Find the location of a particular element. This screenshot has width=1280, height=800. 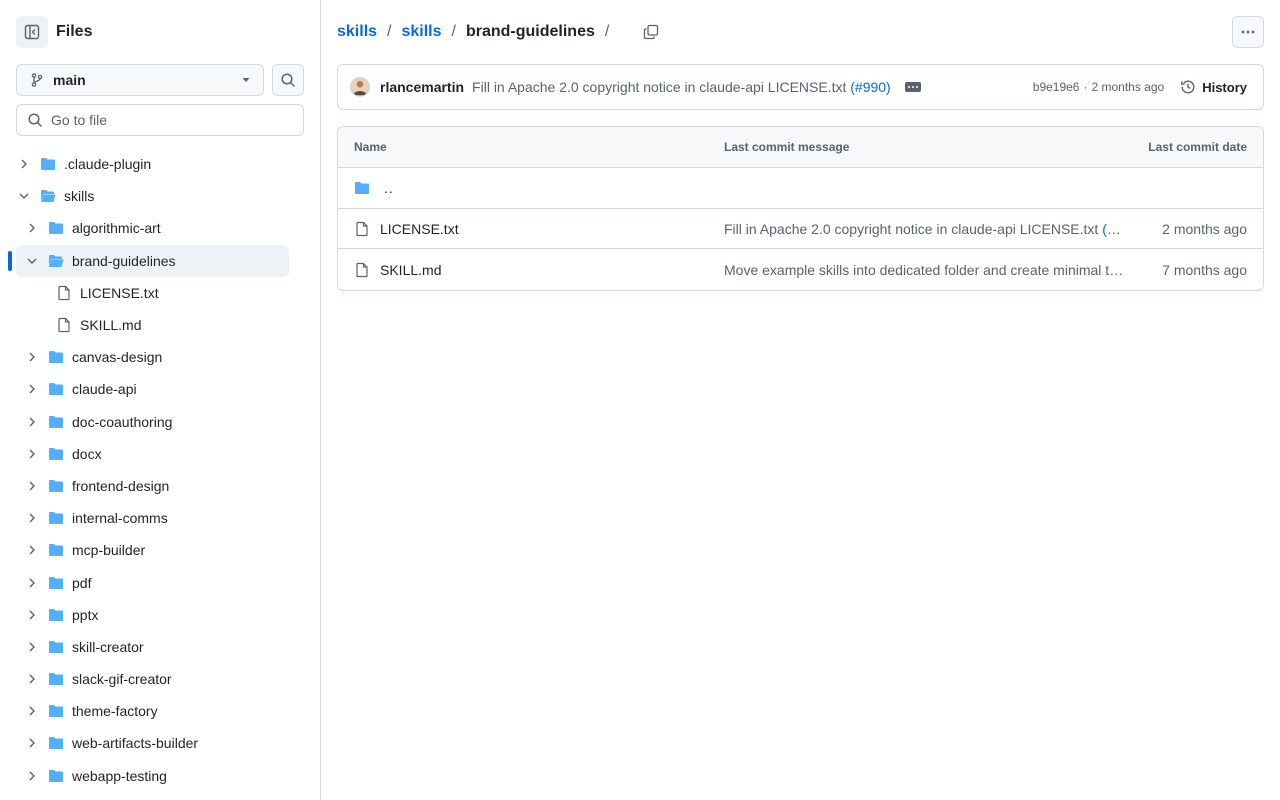

header-message: Last commit message is located at coordinates (787, 147).